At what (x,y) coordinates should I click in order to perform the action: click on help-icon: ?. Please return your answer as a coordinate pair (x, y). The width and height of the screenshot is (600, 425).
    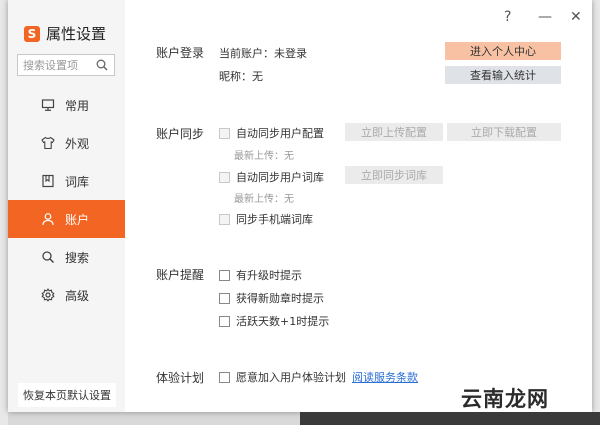
    Looking at the image, I should click on (507, 17).